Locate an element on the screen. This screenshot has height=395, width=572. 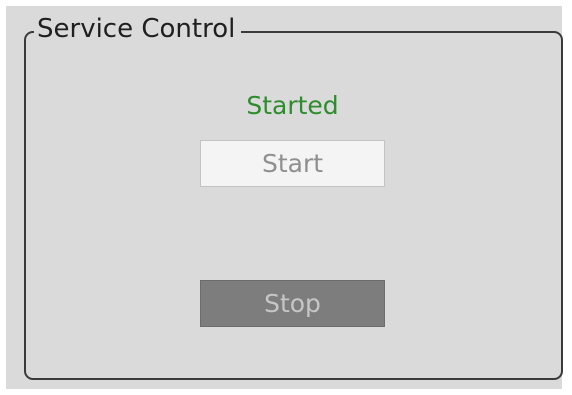
stop-button: Stop is located at coordinates (292, 303).